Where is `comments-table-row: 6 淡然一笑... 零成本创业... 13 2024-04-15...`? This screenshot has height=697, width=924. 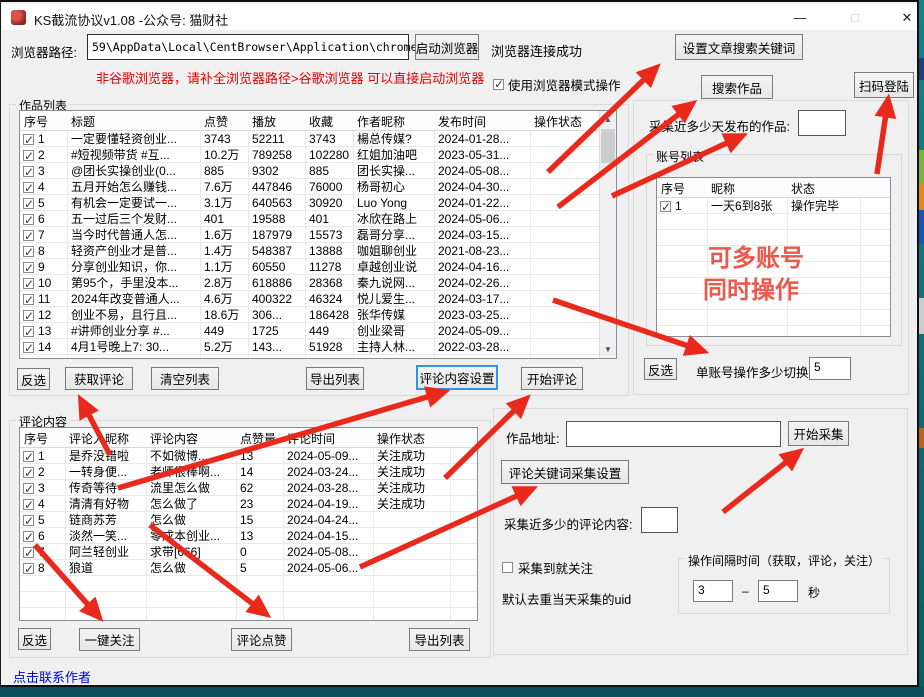 comments-table-row: 6 淡然一笑... 零成本创业... 13 2024-04-15... is located at coordinates (248, 536).